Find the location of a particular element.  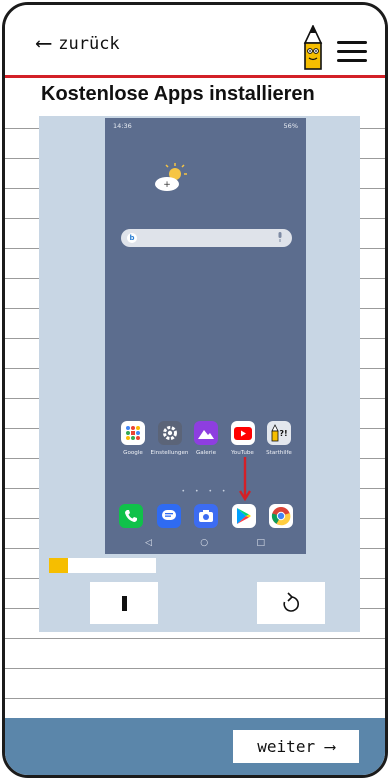

app-starthilfe: ?! Starthilfe is located at coordinates (279, 438).